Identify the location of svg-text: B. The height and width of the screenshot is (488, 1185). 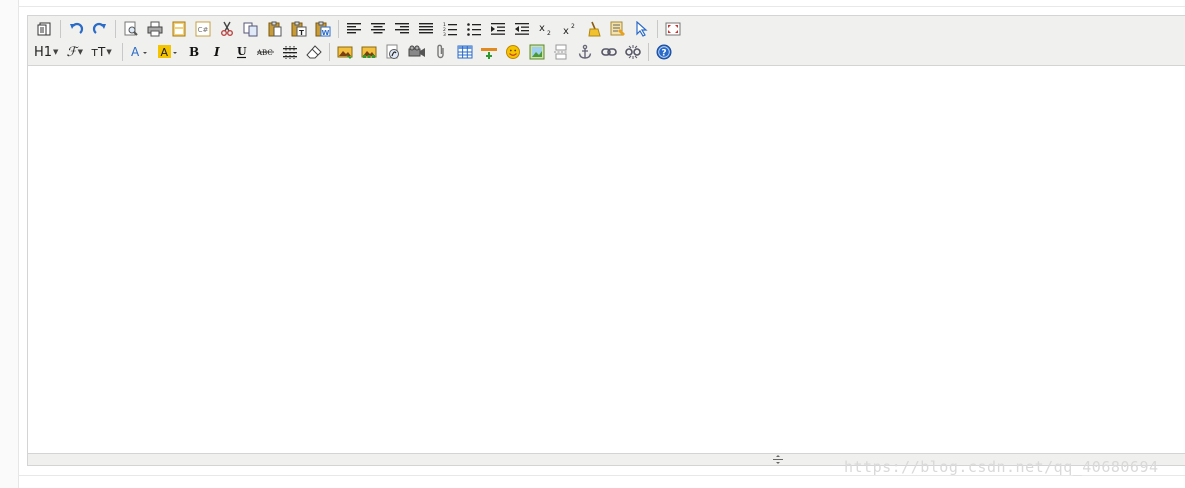
(194, 52).